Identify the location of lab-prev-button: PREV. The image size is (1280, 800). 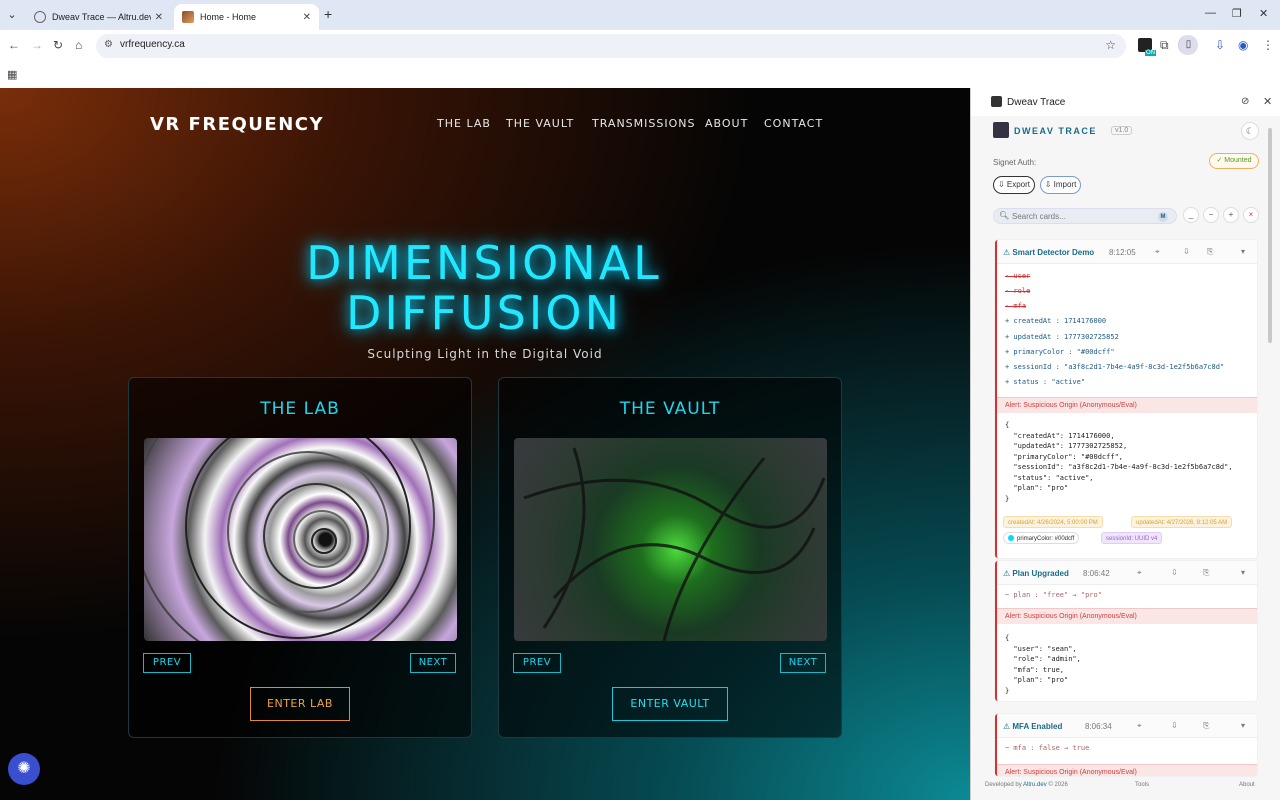
(167, 663).